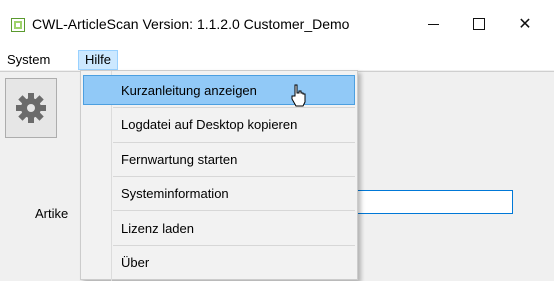 The image size is (554, 281). Describe the element at coordinates (219, 263) in the screenshot. I see `menu-item-ueber: Über` at that location.